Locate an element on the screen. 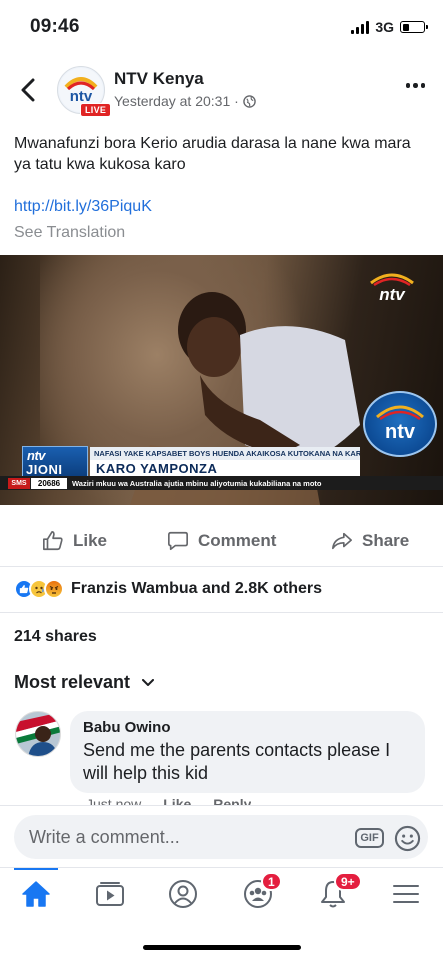  gif-button: GIF is located at coordinates (369, 838).